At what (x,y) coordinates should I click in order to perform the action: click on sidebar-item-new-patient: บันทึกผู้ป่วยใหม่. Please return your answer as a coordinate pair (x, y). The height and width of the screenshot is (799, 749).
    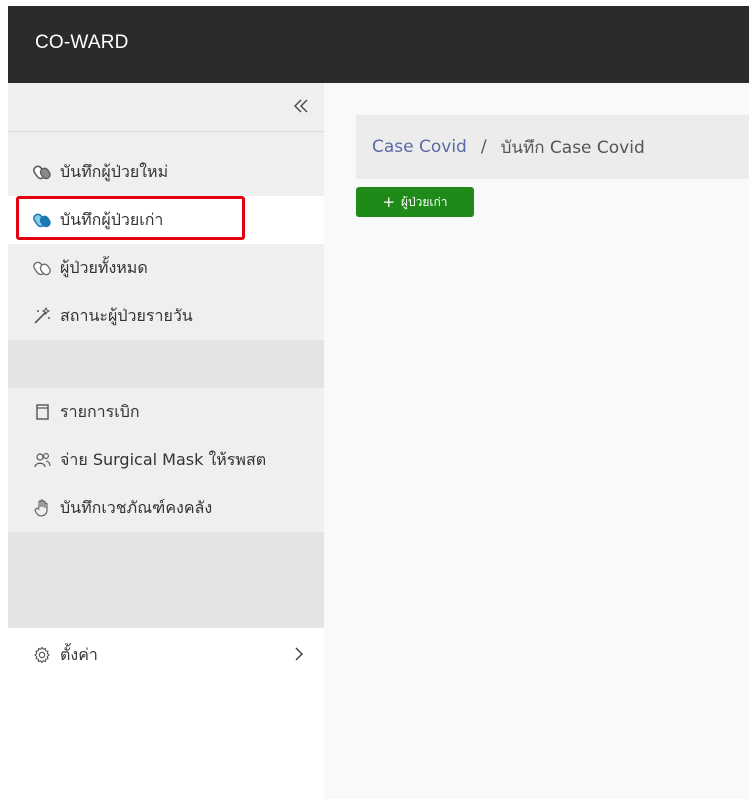
    Looking at the image, I should click on (166, 172).